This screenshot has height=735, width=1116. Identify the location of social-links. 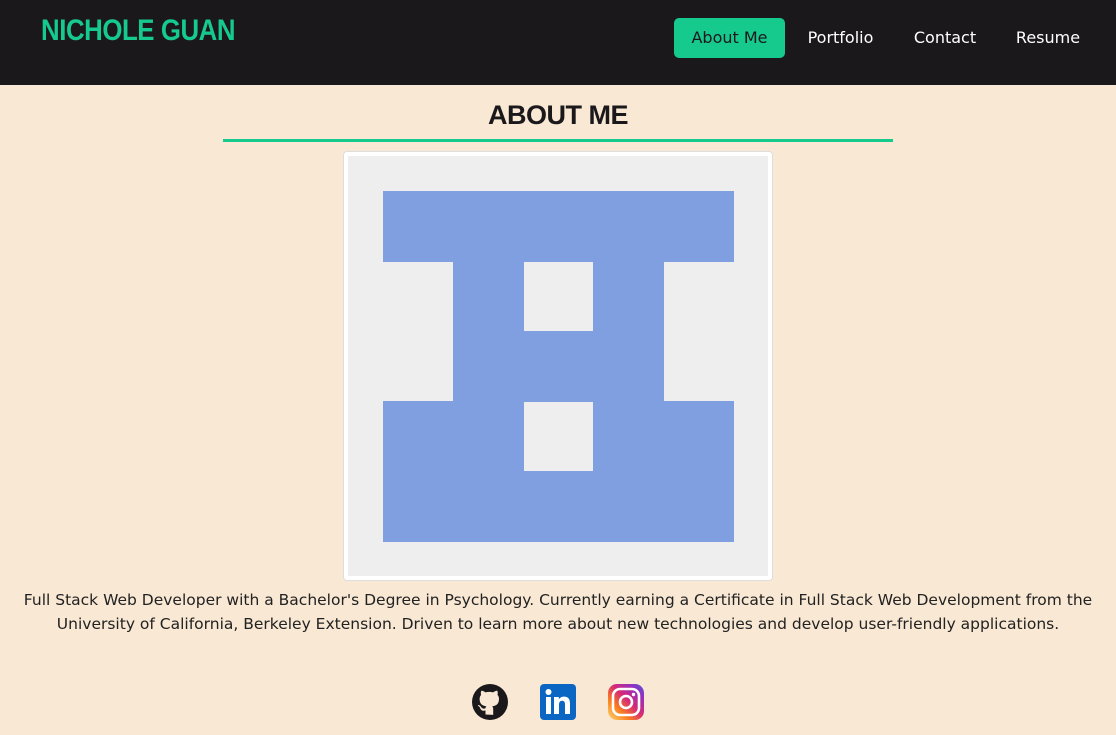
(558, 702).